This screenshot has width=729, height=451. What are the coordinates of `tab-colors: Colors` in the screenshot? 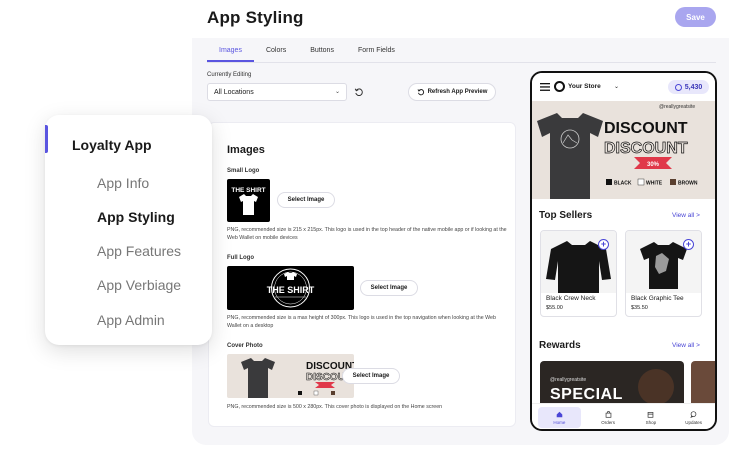 It's located at (276, 52).